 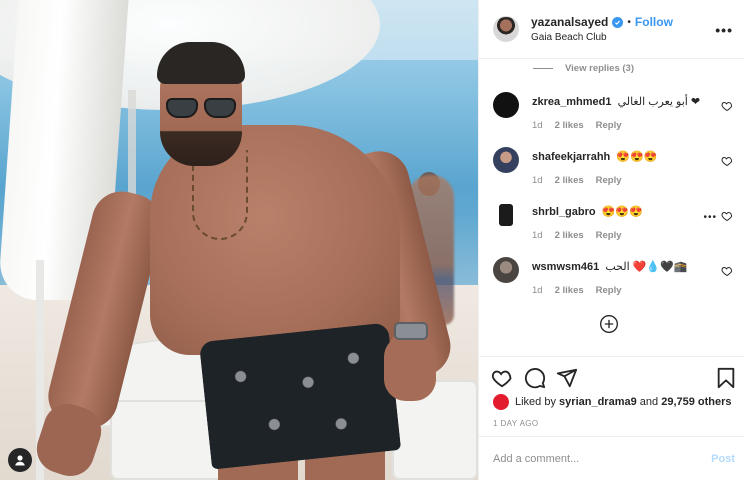 I want to click on view-replies-button: View replies (3), so click(x=583, y=68).